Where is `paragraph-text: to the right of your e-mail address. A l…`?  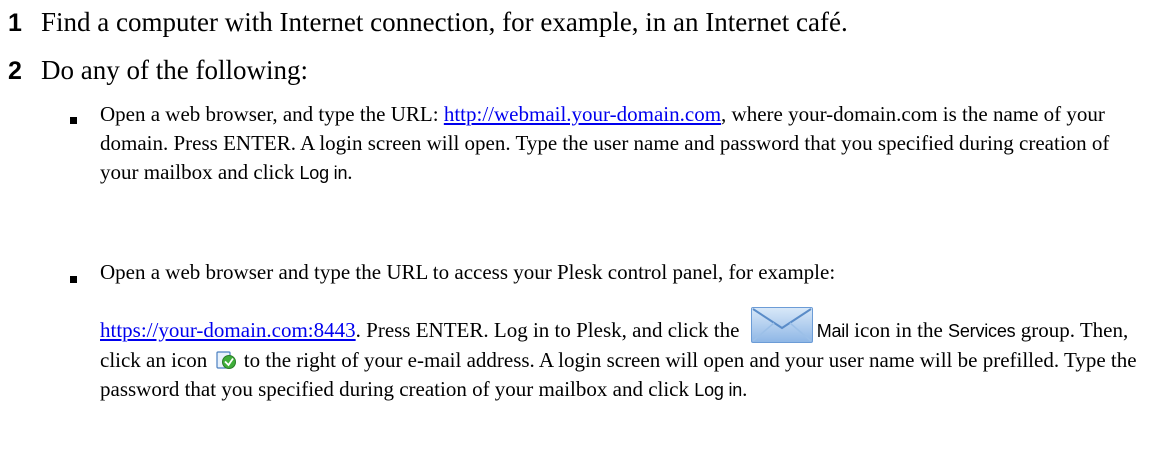 paragraph-text: to the right of your e-mail address. A l… is located at coordinates (618, 374).